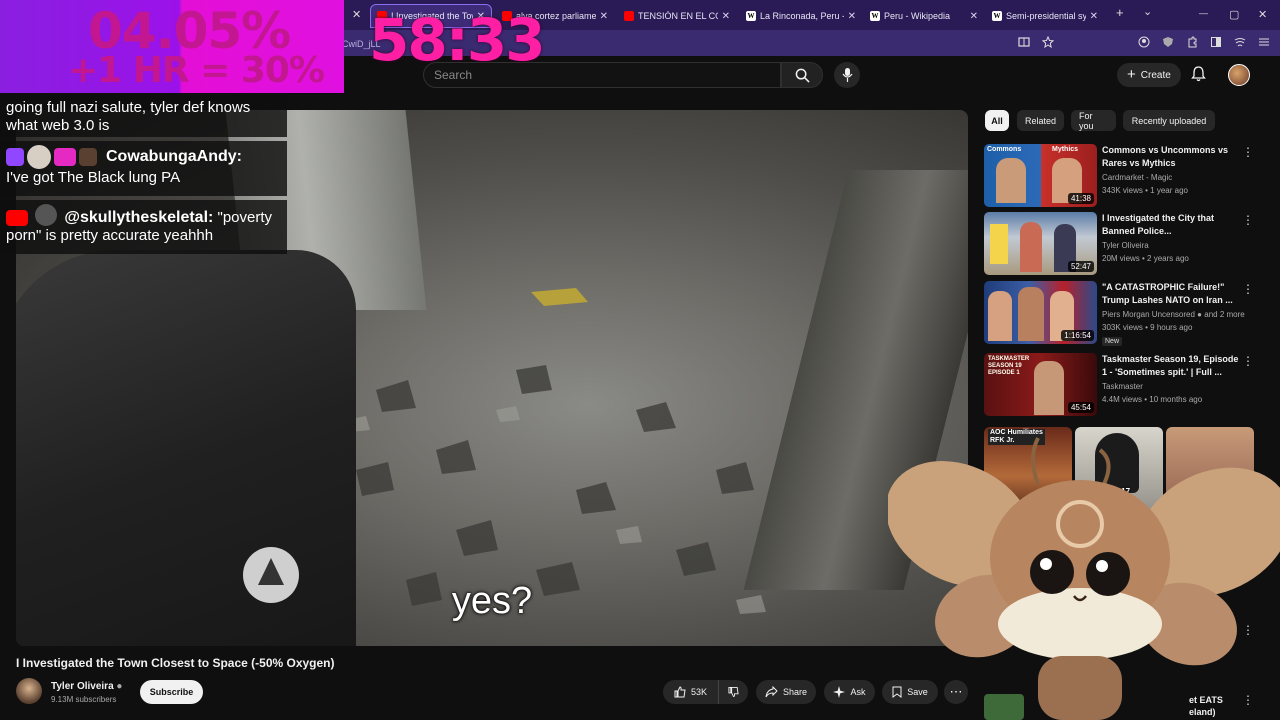 The width and height of the screenshot is (1280, 720). Describe the element at coordinates (172, 46) in the screenshot. I see `overlay-oxygen-panel: 04.05% +1 HR = 30%` at that location.